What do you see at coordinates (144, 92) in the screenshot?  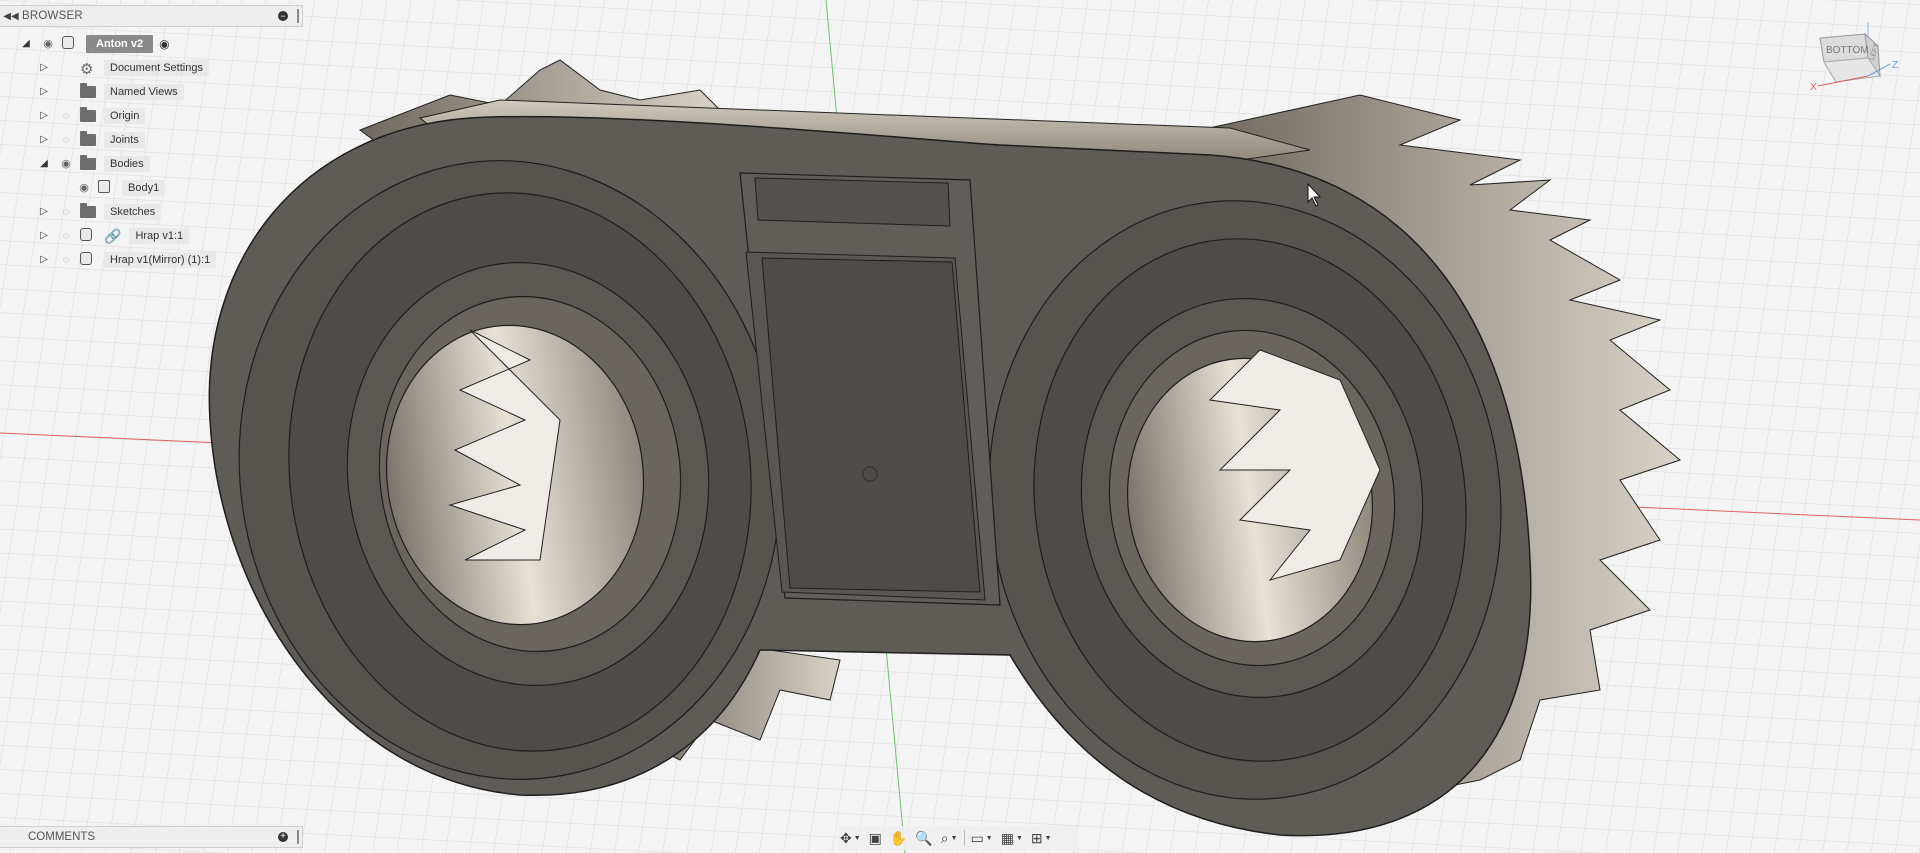 I see `tree-item-label: Named Views` at bounding box center [144, 92].